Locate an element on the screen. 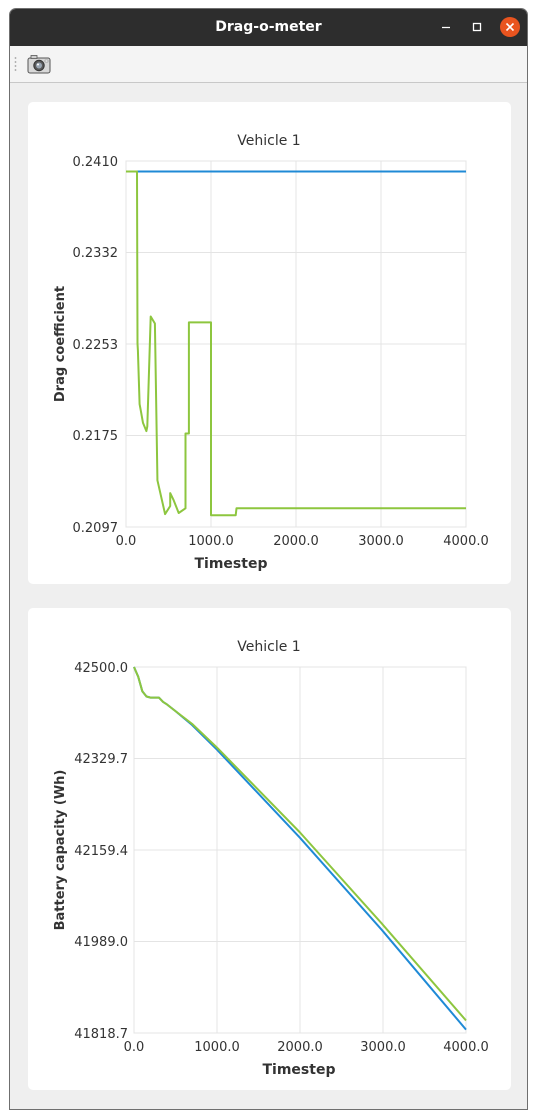  y-tick-label: 0.2332 is located at coordinates (96, 253).